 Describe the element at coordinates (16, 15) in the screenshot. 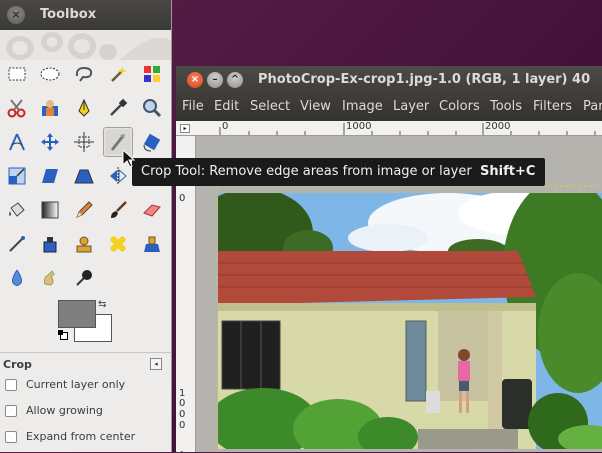

I see `toolbox-close-button: ×` at that location.